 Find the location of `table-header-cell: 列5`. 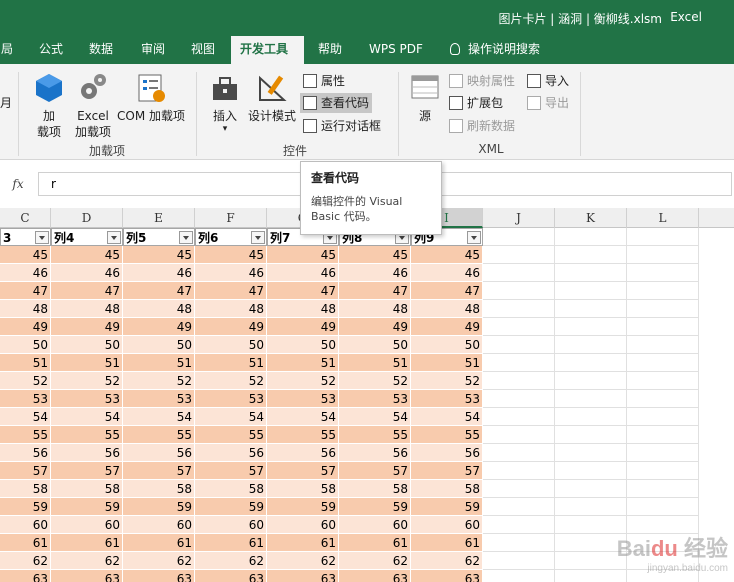

table-header-cell: 列5 is located at coordinates (159, 237).